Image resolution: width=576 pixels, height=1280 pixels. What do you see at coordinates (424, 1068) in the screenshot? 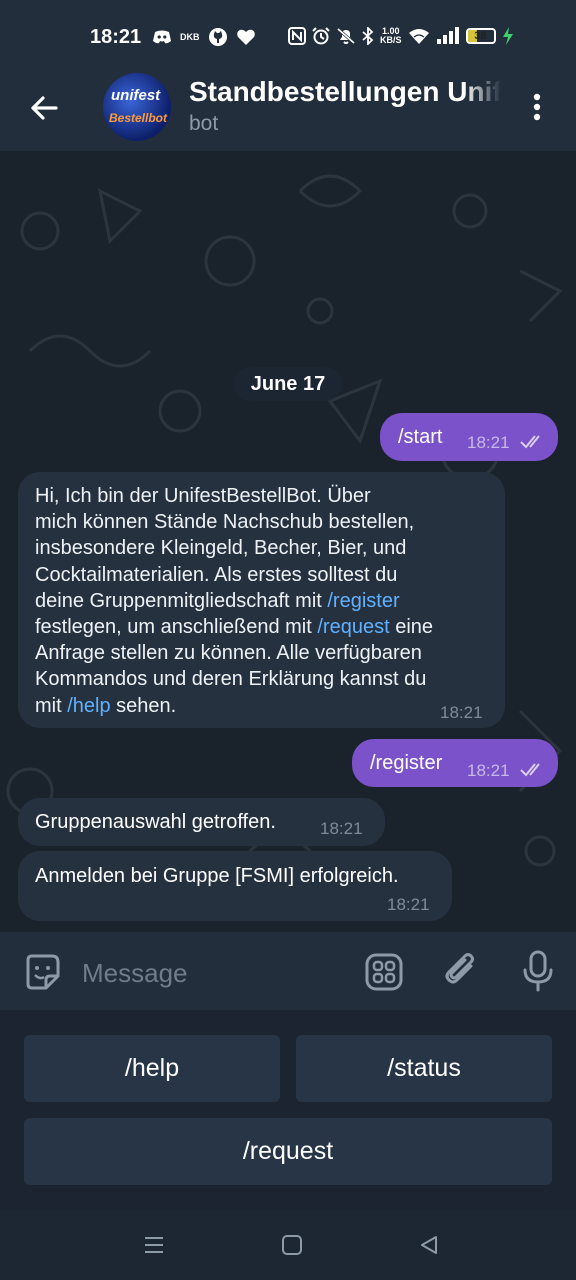
I see `keyboard-button-status: /status` at bounding box center [424, 1068].